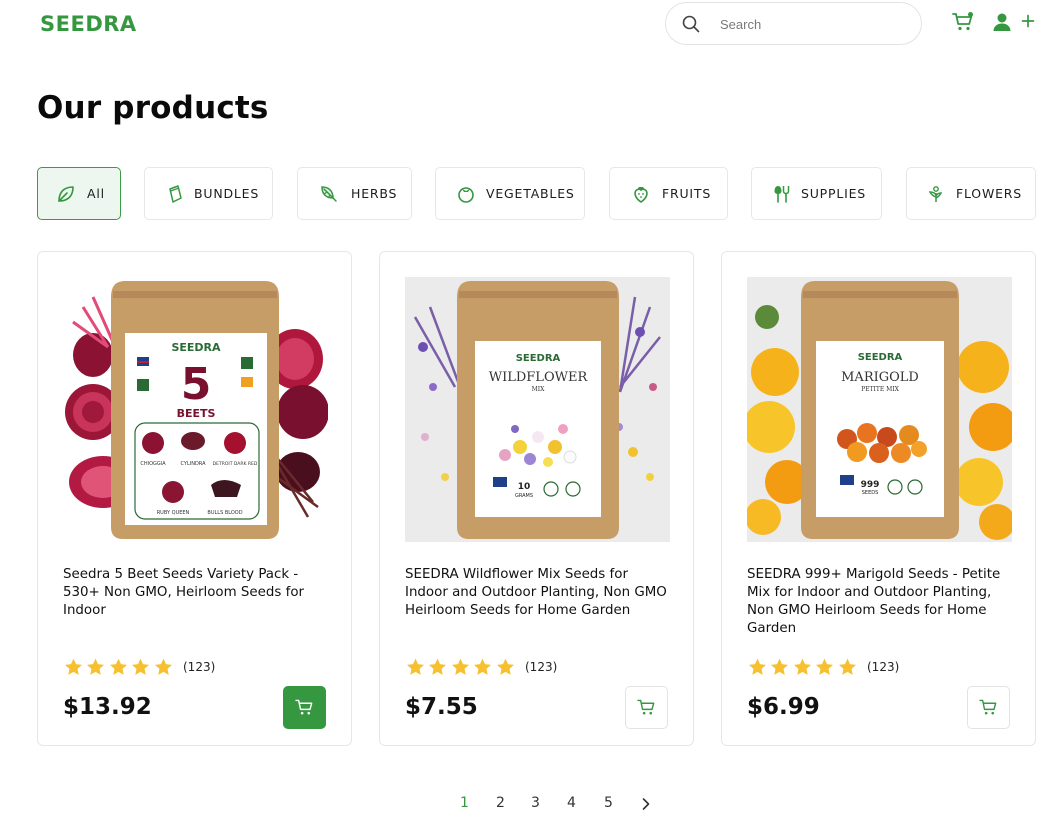 This screenshot has height=832, width=1058. Describe the element at coordinates (1002, 22) in the screenshot. I see `user-icon` at that location.